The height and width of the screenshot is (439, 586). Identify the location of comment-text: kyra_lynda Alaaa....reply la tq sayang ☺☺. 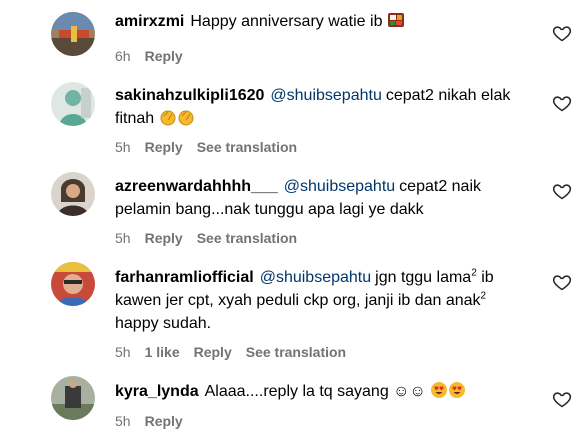
(325, 391).